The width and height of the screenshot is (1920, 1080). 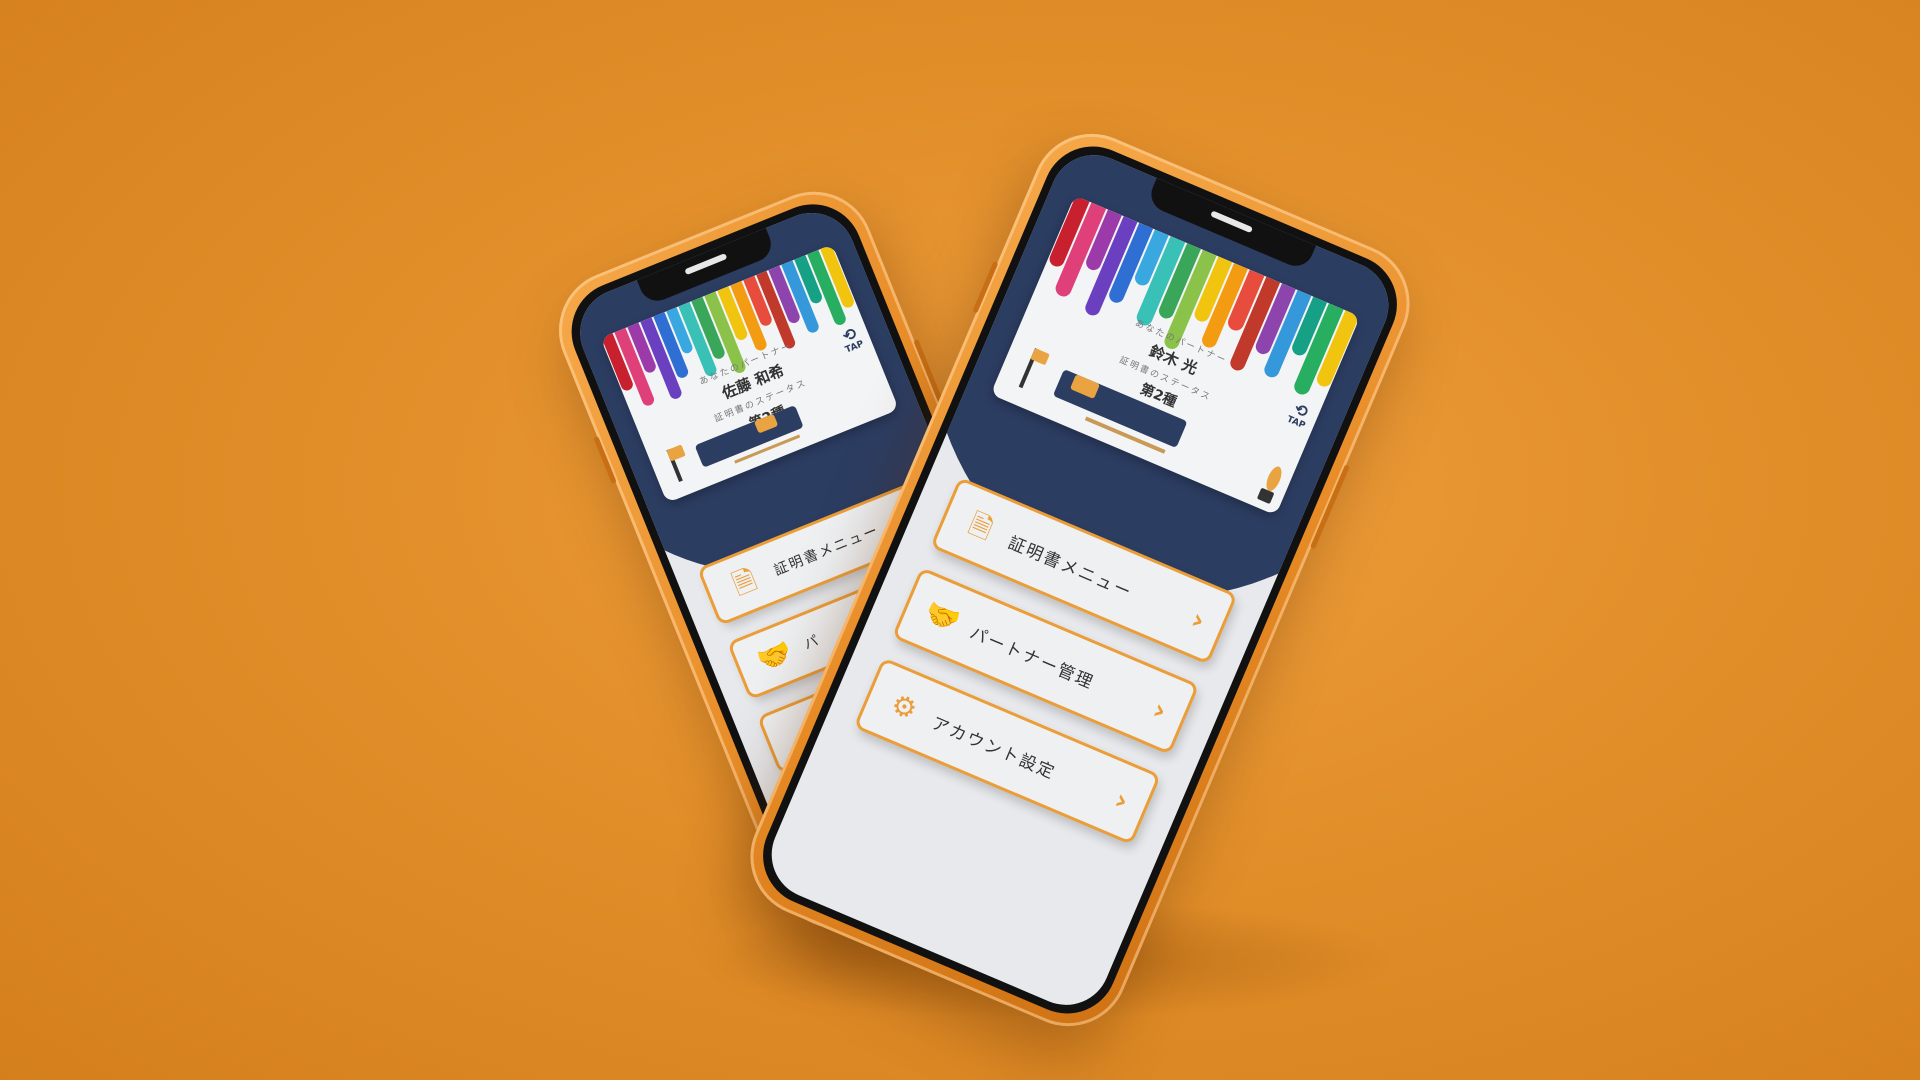 I want to click on plant-illustration, so click(x=1270, y=484).